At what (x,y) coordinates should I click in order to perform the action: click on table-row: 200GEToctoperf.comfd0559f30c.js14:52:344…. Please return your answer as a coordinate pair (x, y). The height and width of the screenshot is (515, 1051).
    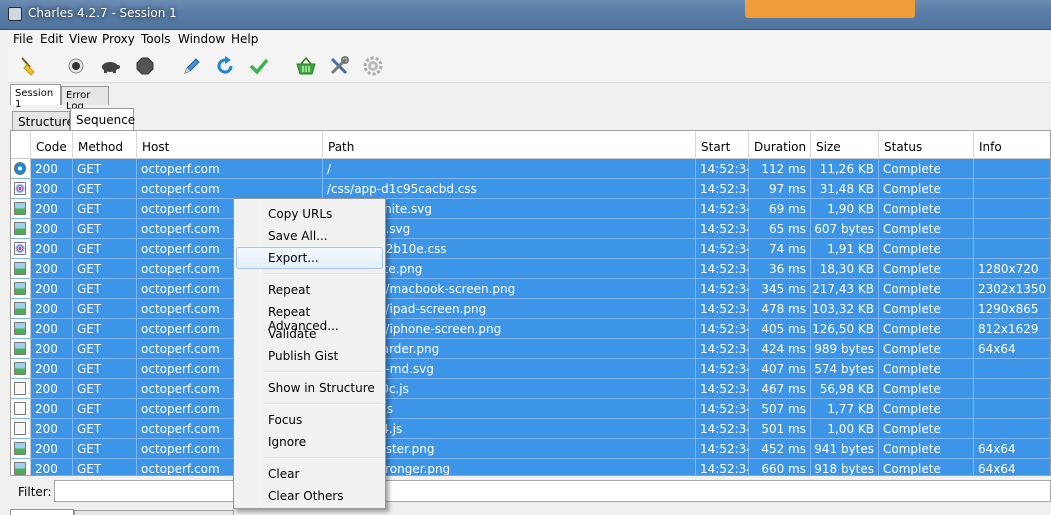
    Looking at the image, I should click on (530, 389).